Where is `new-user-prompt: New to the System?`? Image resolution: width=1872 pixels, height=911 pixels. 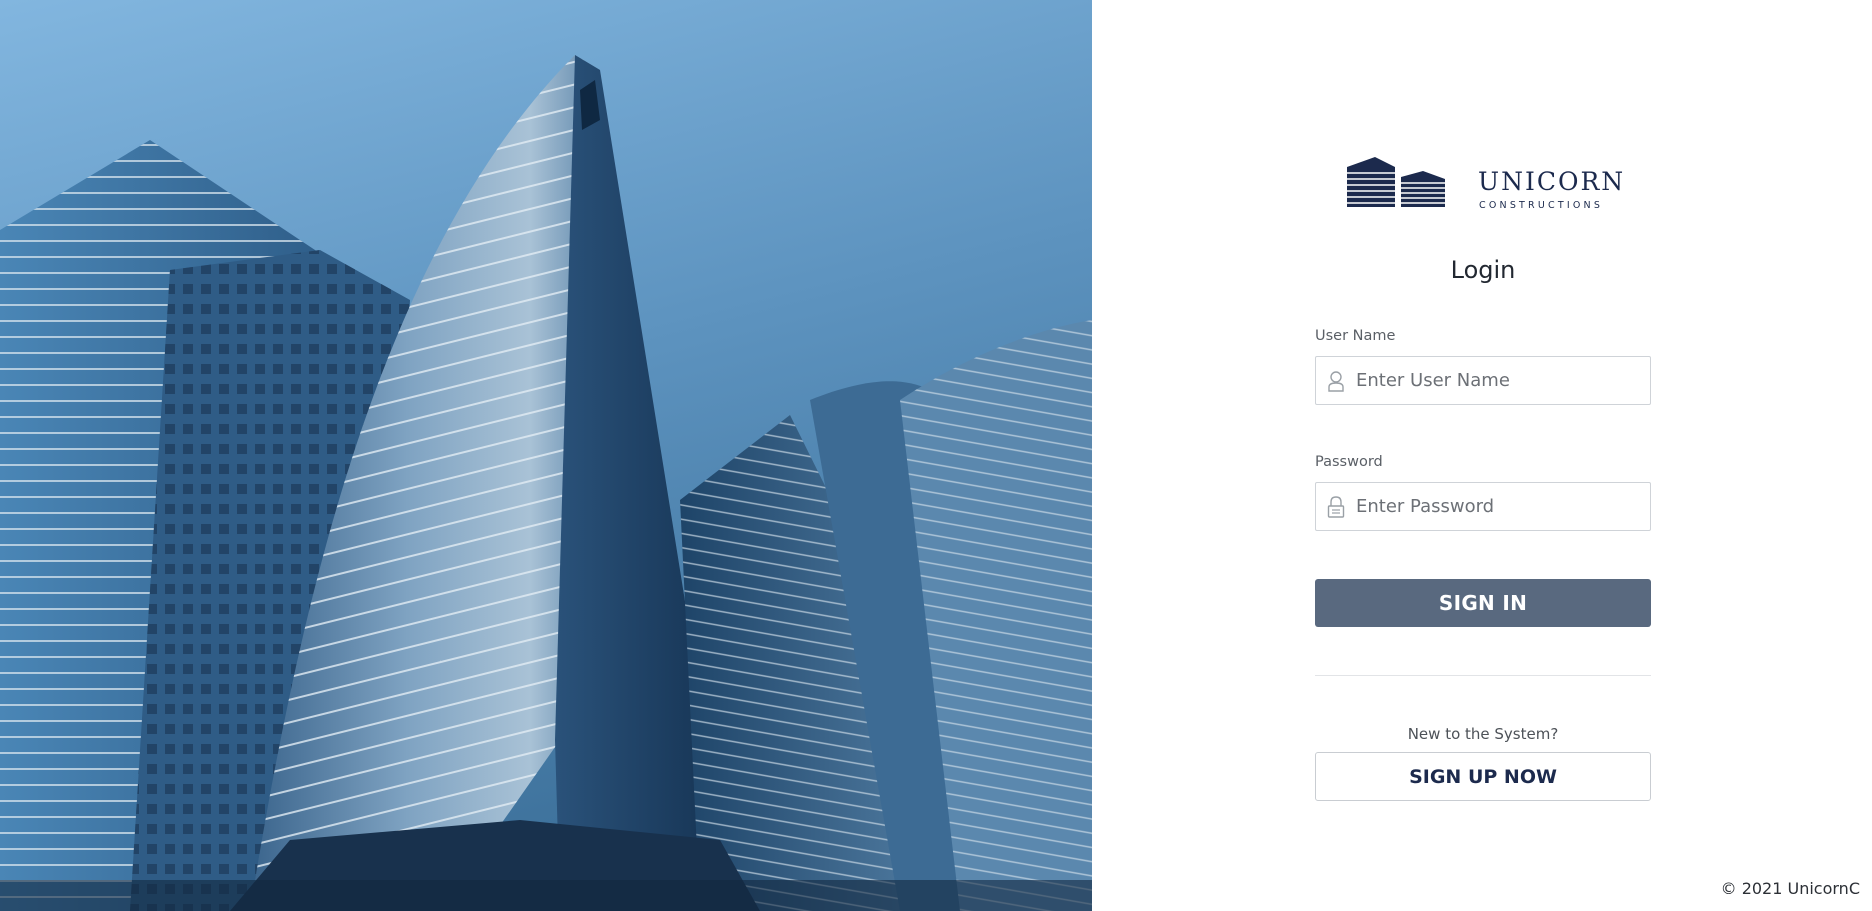 new-user-prompt: New to the System? is located at coordinates (1483, 734).